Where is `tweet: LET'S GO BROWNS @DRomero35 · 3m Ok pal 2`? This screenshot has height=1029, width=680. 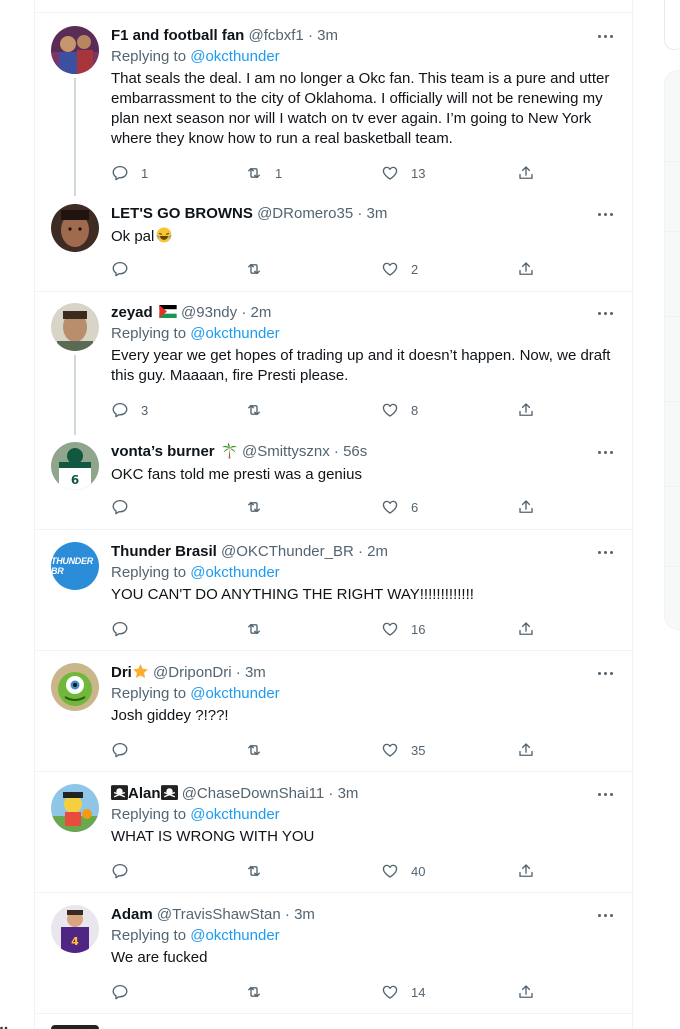 tweet: LET'S GO BROWNS @DRomero35 · 3m Ok pal 2 is located at coordinates (333, 248).